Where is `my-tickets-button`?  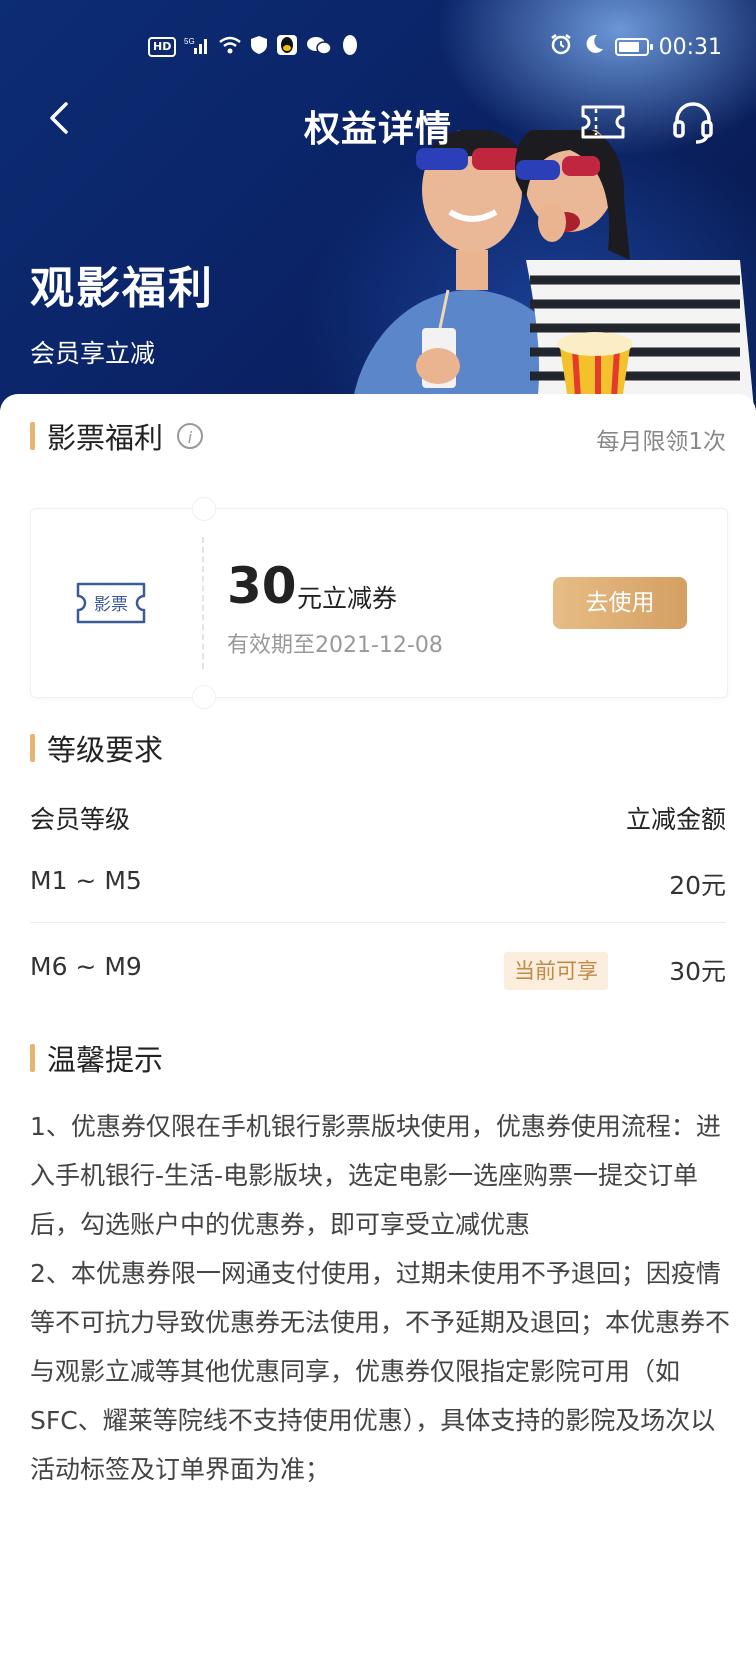
my-tickets-button is located at coordinates (603, 122).